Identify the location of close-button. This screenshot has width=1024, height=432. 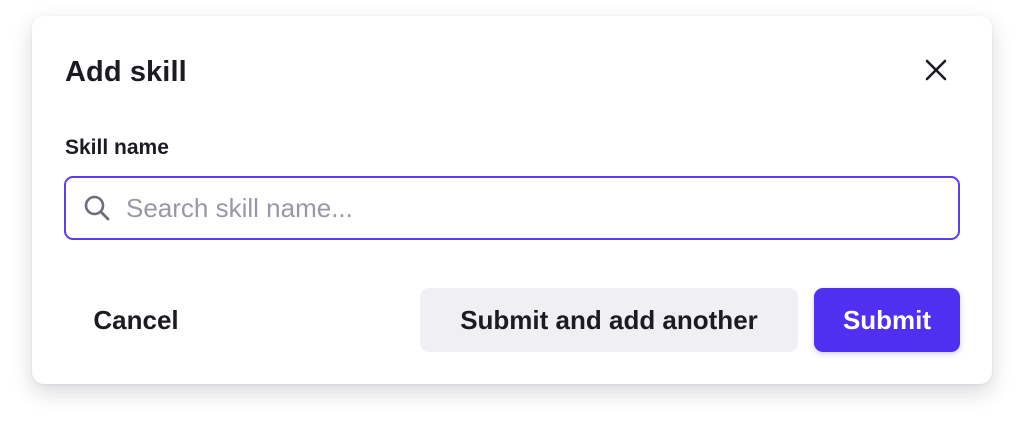
(936, 72).